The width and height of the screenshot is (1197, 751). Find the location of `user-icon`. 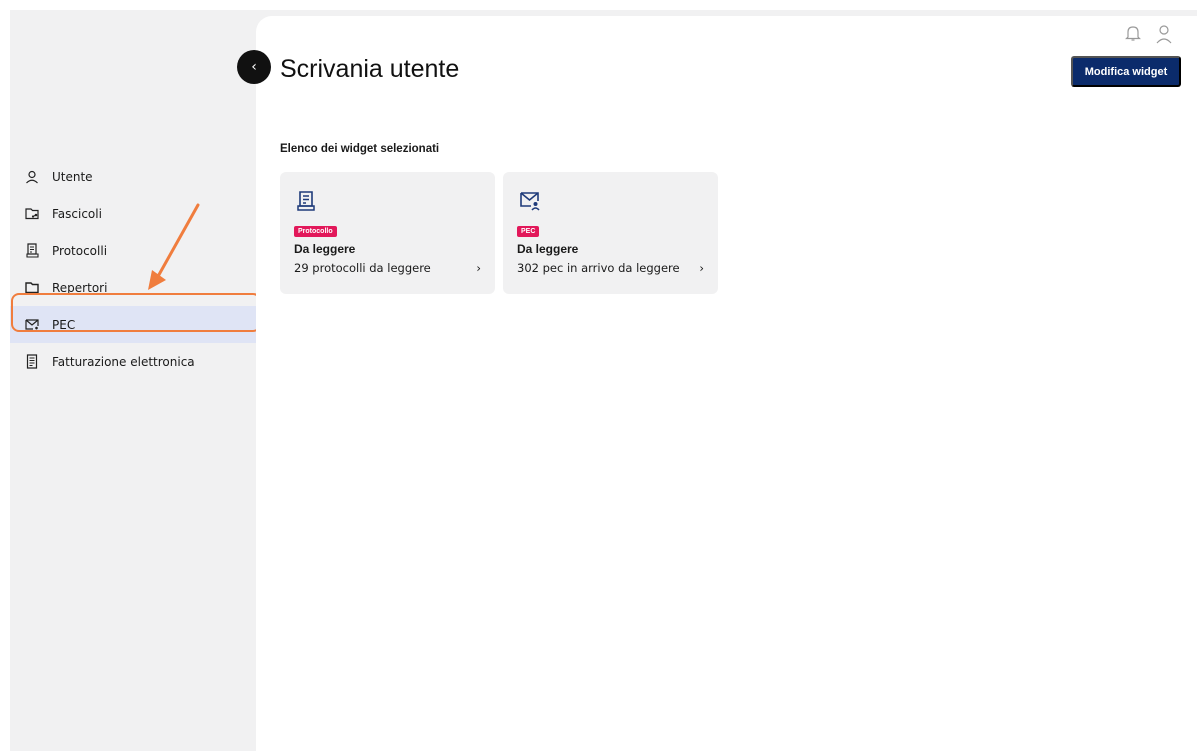

user-icon is located at coordinates (32, 177).